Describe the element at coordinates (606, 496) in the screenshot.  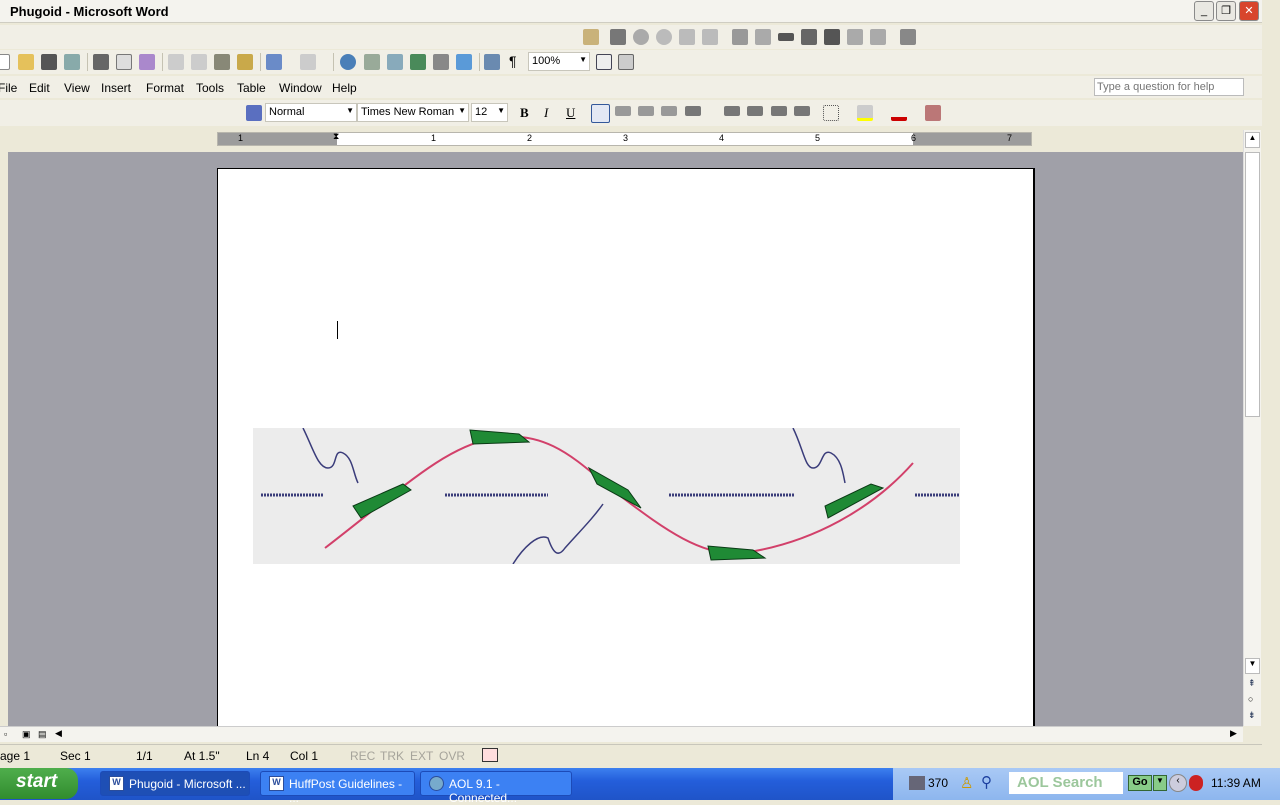
I see `phugoid-diagram` at that location.